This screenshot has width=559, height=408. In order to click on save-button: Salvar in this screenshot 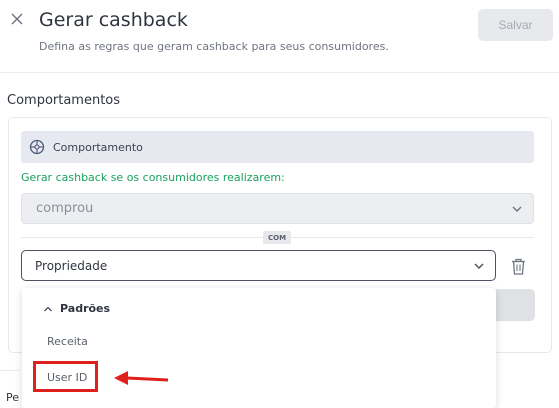, I will do `click(515, 25)`.